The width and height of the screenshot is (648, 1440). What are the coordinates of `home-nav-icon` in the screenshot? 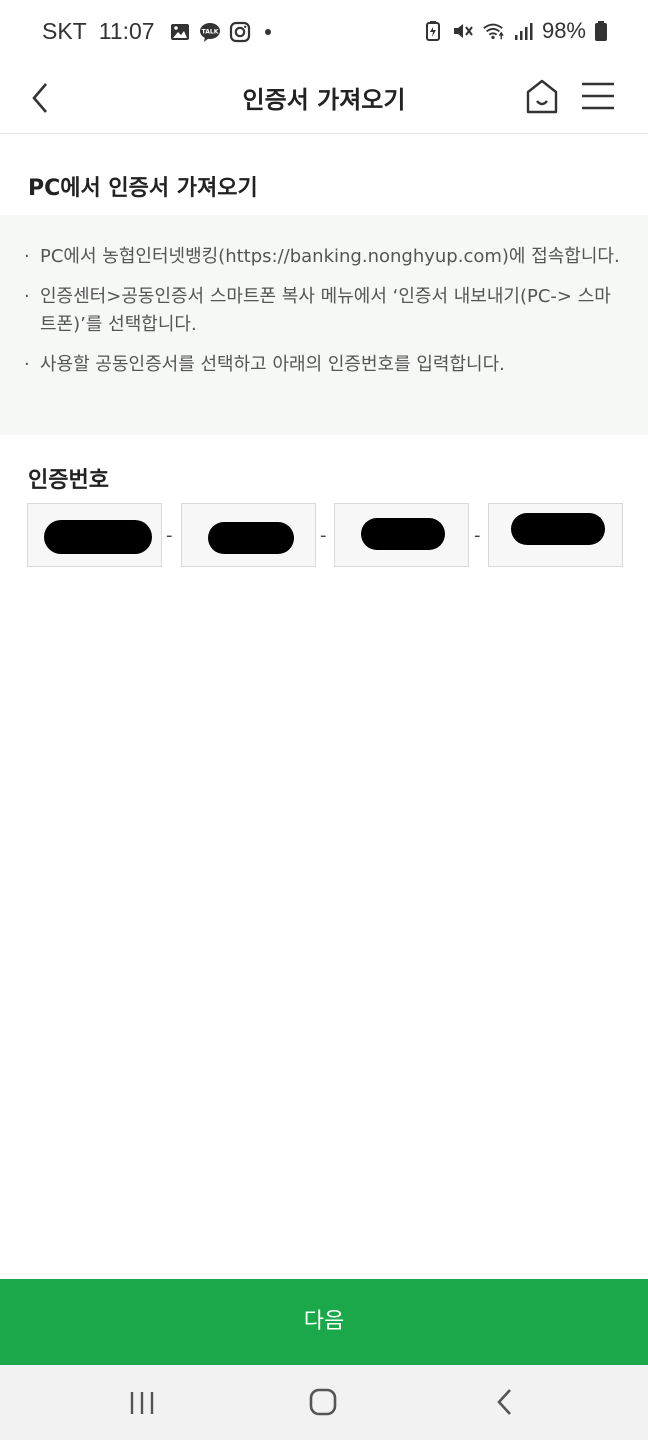 It's located at (323, 1402).